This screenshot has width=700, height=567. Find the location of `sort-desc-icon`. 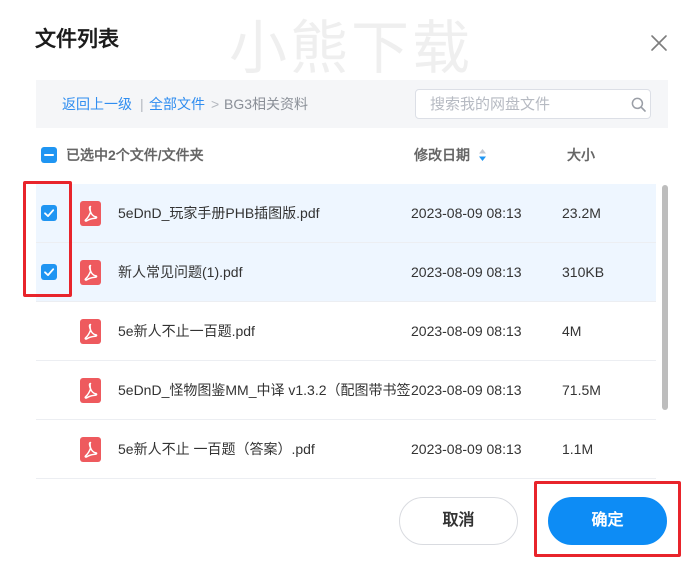

sort-desc-icon is located at coordinates (482, 155).